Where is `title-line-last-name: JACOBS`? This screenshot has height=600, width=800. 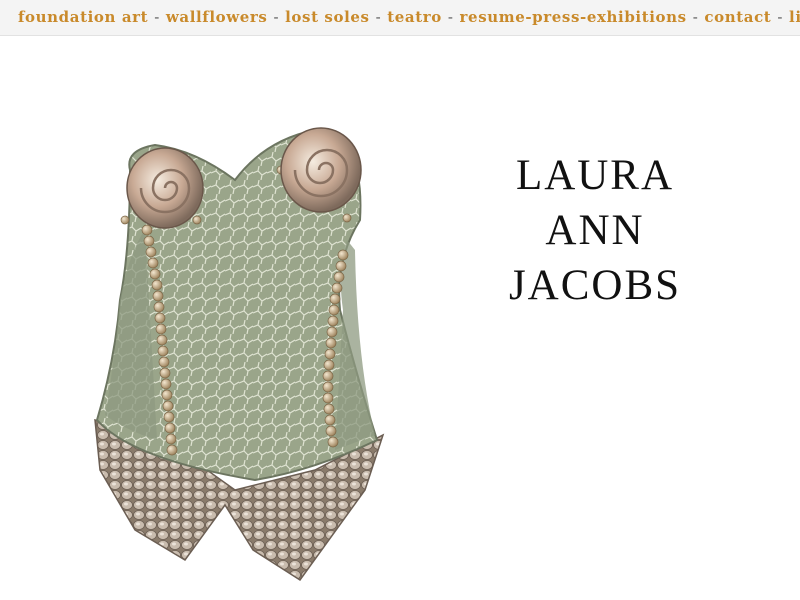
title-line-last-name: JACOBS is located at coordinates (595, 285).